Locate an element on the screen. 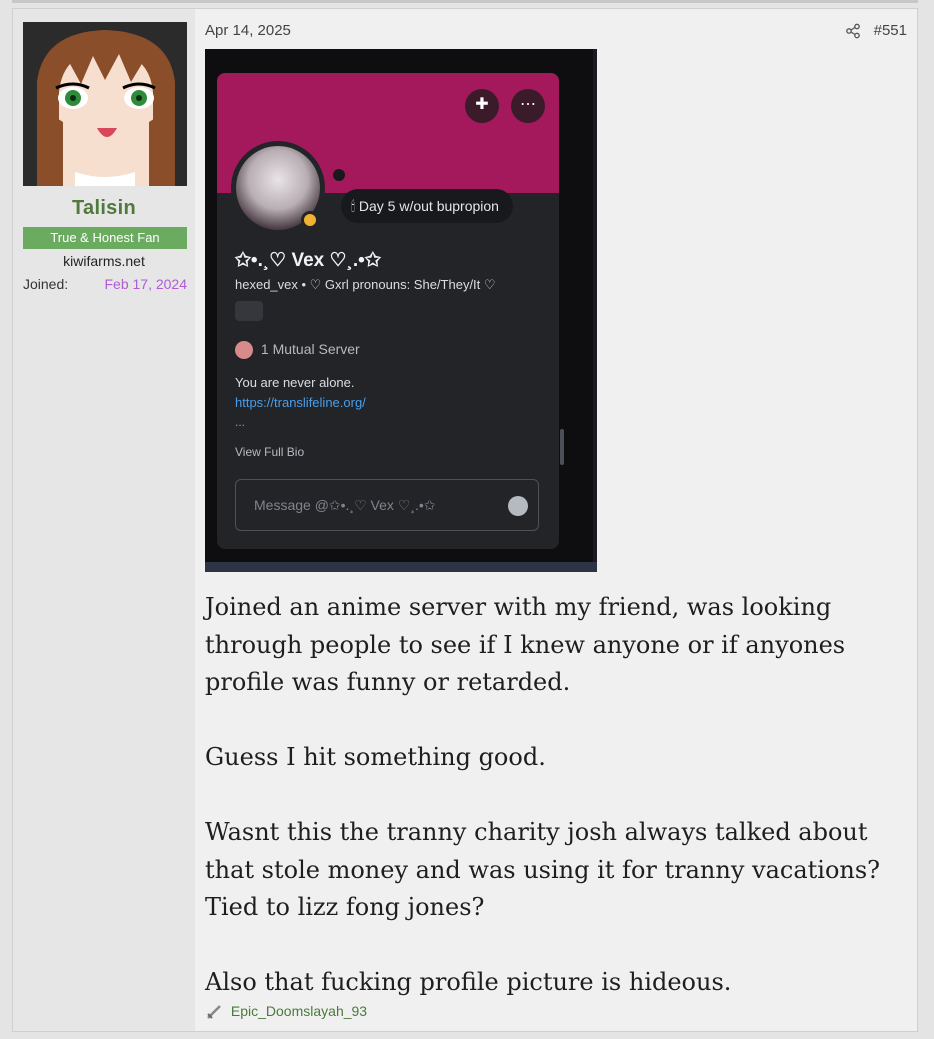  top-divider is located at coordinates (465, 1).